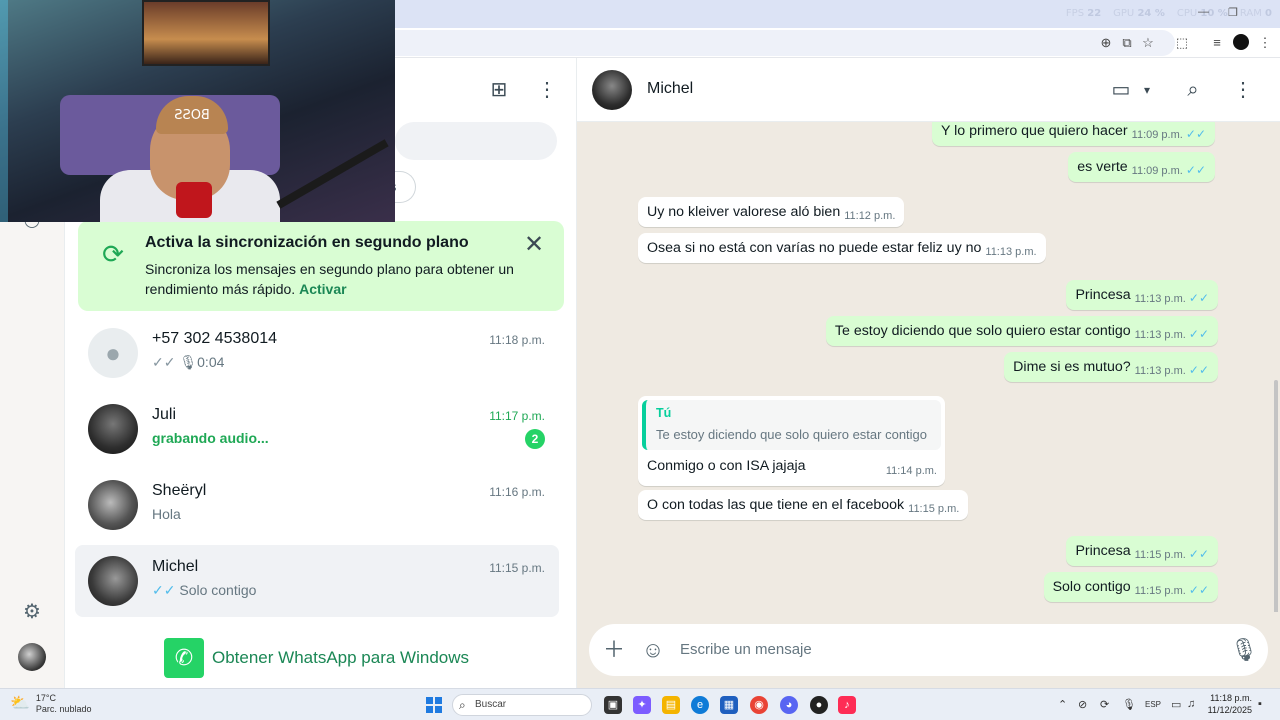 This screenshot has height=720, width=1280. What do you see at coordinates (517, 340) in the screenshot?
I see `chat-time: 11:18 p.m.` at bounding box center [517, 340].